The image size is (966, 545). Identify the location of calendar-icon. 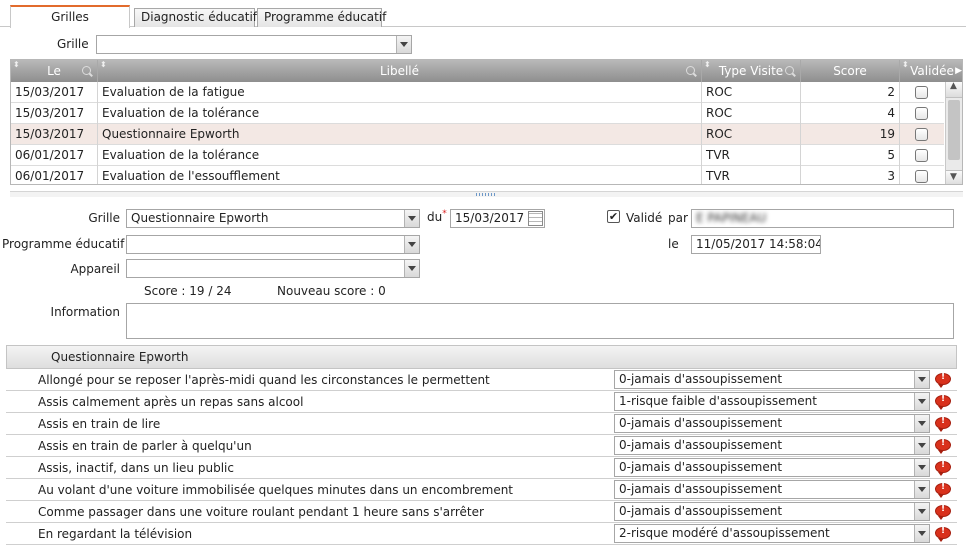
(535, 218).